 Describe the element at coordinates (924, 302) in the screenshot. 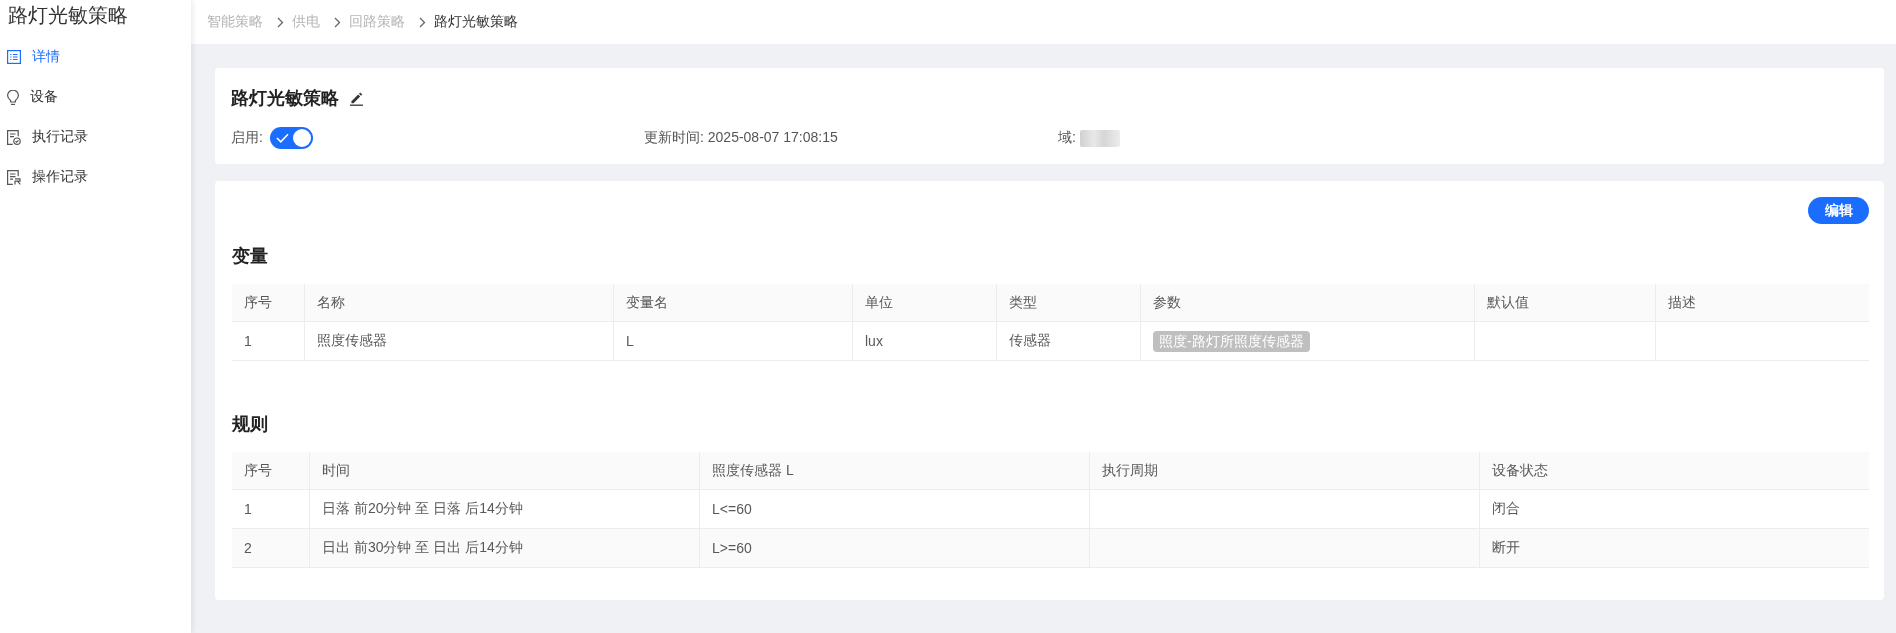

I see `column-header: 单位` at that location.